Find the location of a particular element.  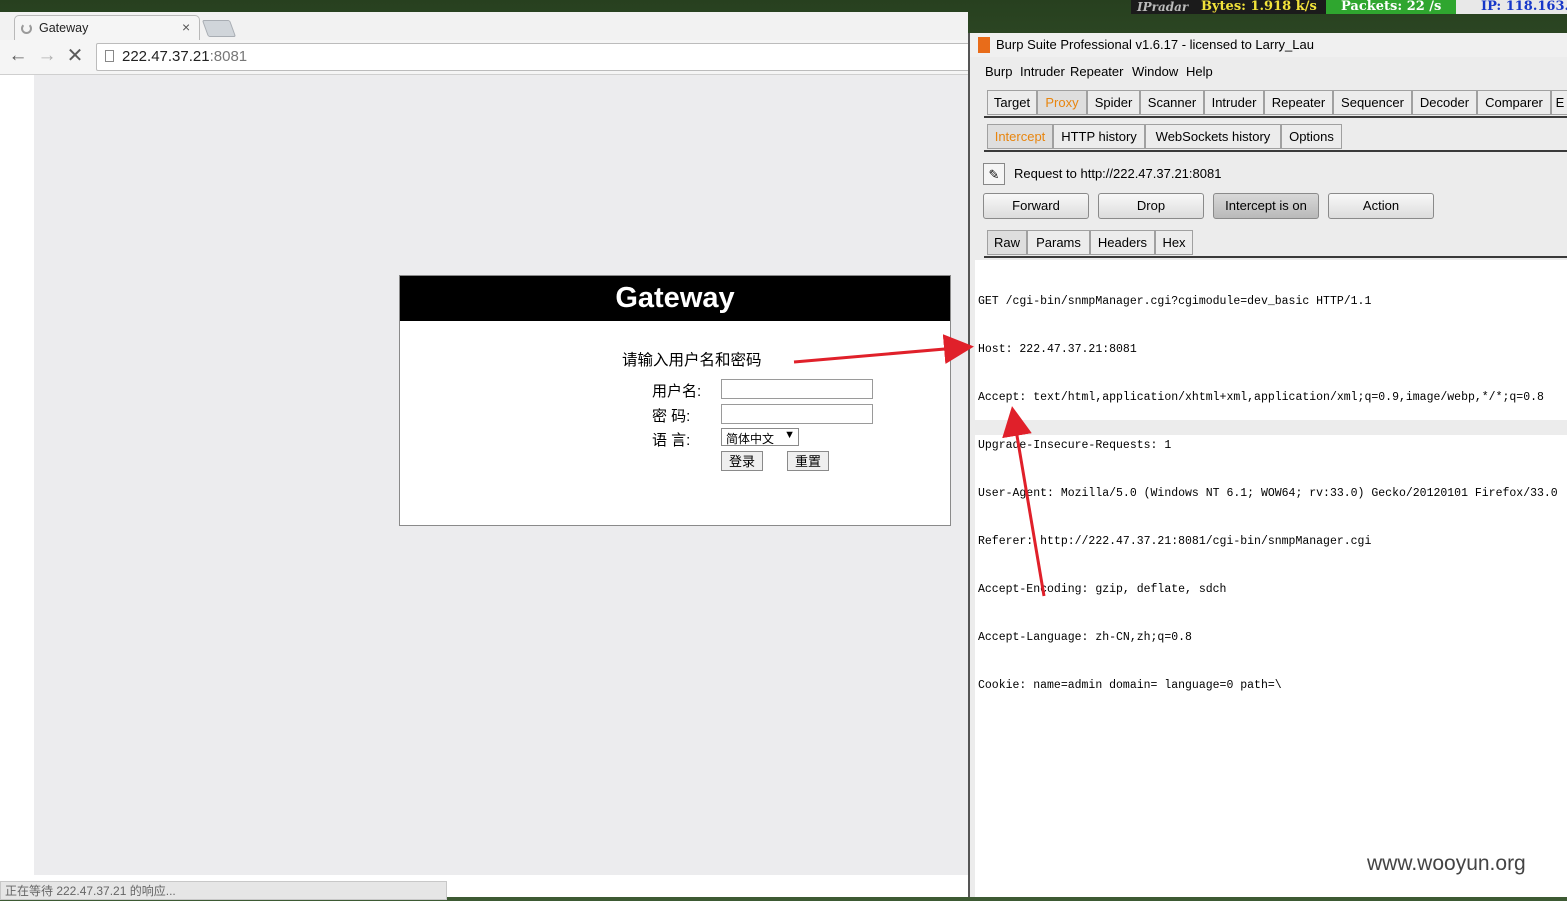

forward-button: Forward is located at coordinates (1036, 206).